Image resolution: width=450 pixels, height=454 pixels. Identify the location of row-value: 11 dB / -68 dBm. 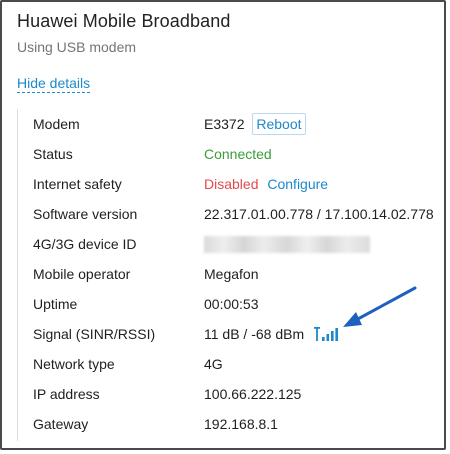
(271, 334).